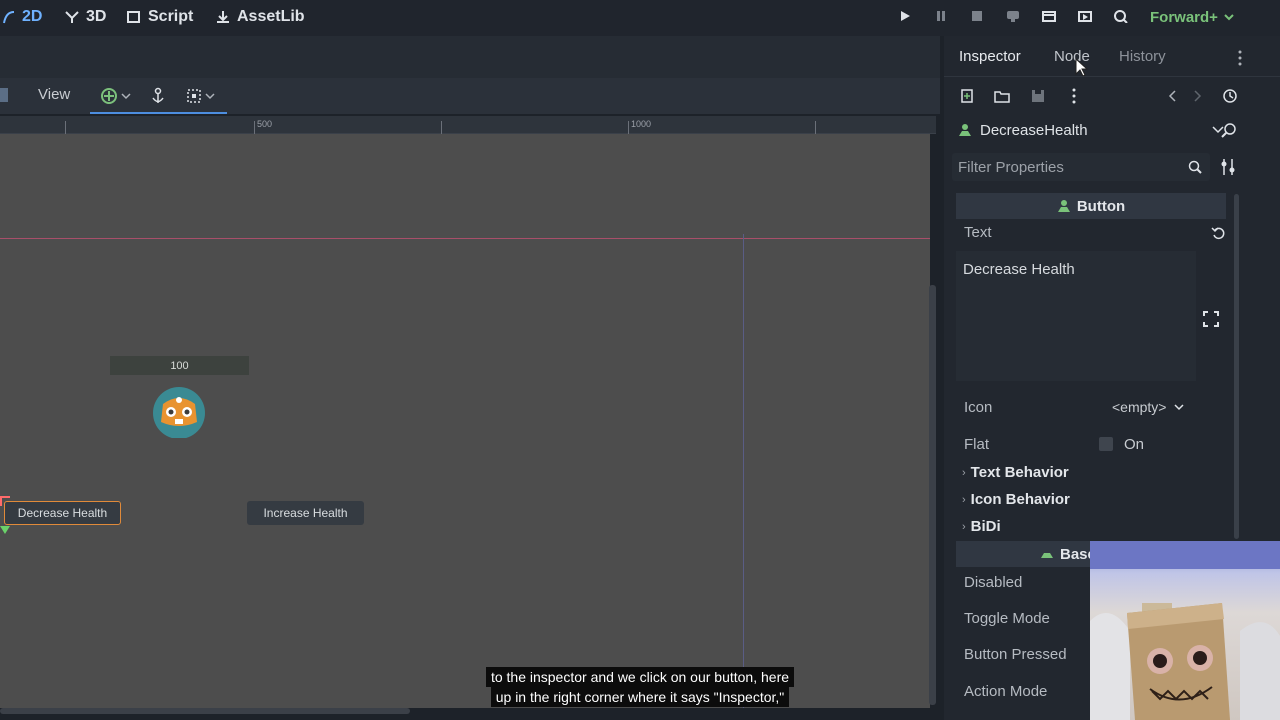 This screenshot has height=720, width=1280. Describe the element at coordinates (1101, 206) in the screenshot. I see `section-button-title: Button` at that location.